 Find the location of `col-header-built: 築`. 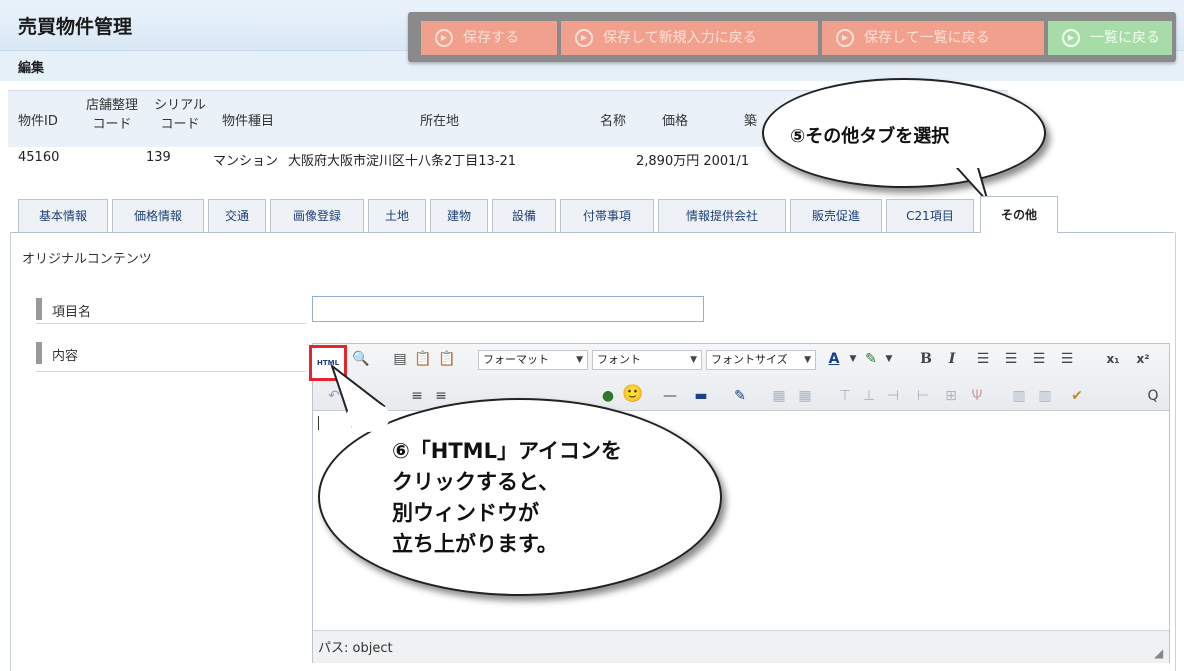

col-header-built: 築 is located at coordinates (751, 121).